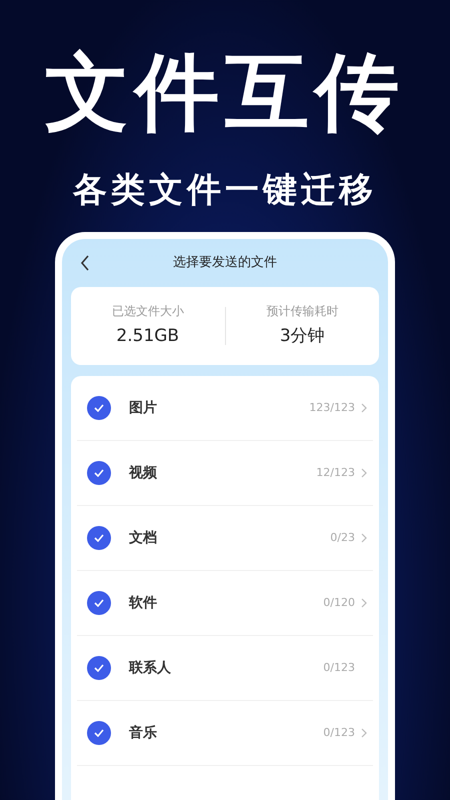  I want to click on subheadline: 各类文件一键迁移, so click(225, 190).